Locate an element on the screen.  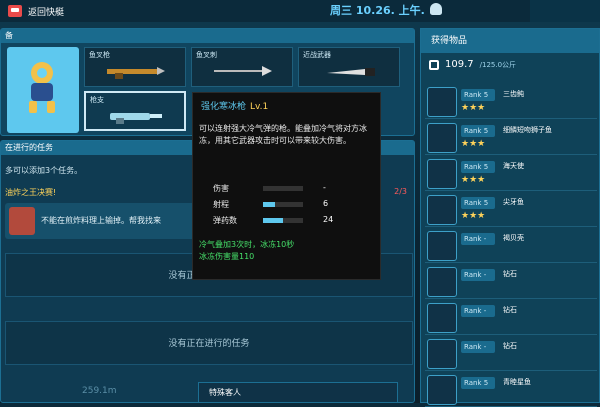
stat-range: 射程 6 is located at coordinates (293, 205).